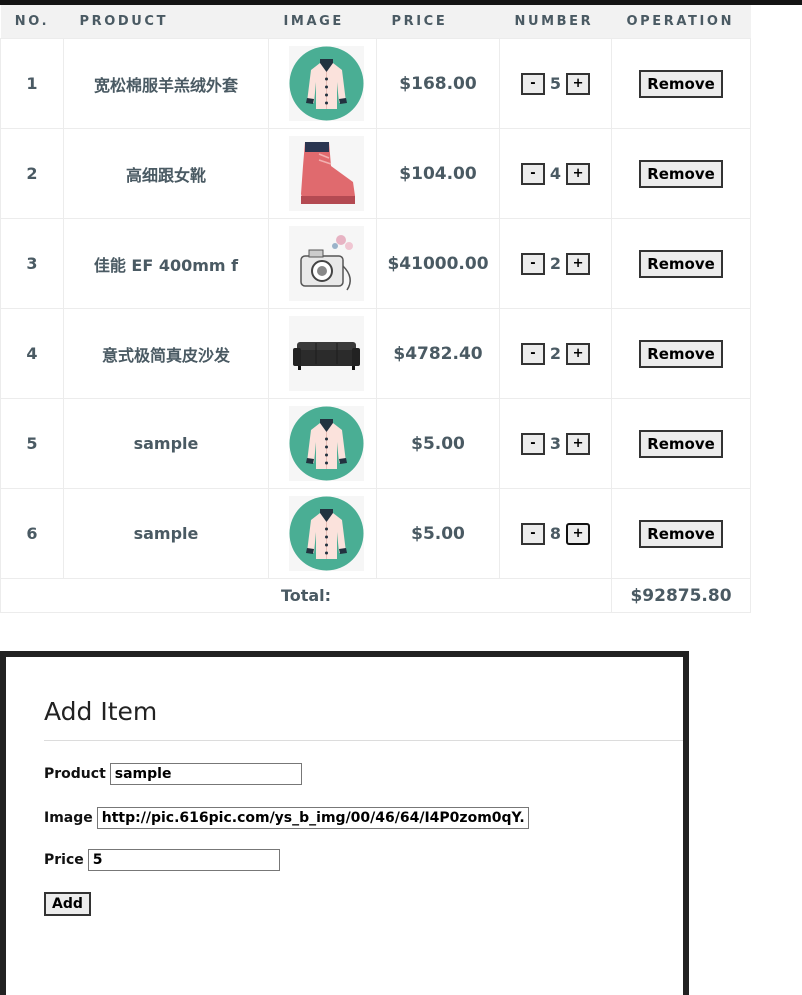 The image size is (802, 995). What do you see at coordinates (67, 904) in the screenshot?
I see `add-button: Add` at bounding box center [67, 904].